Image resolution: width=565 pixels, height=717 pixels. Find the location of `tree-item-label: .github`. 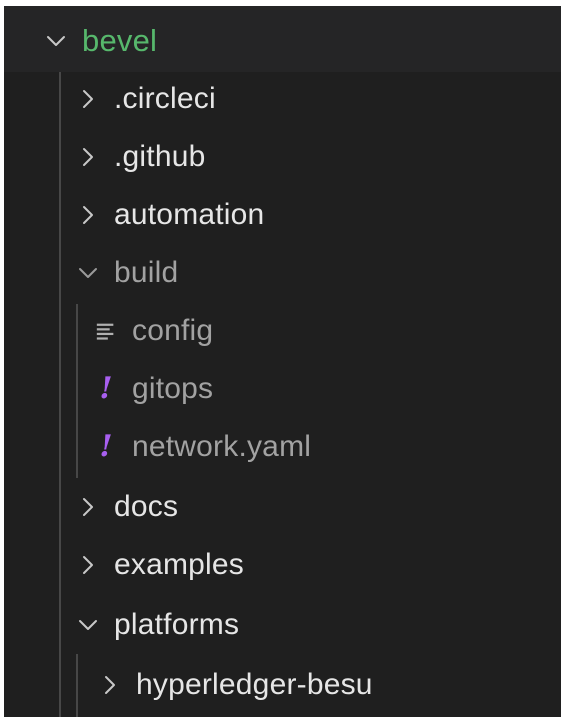

tree-item-label: .github is located at coordinates (160, 156).